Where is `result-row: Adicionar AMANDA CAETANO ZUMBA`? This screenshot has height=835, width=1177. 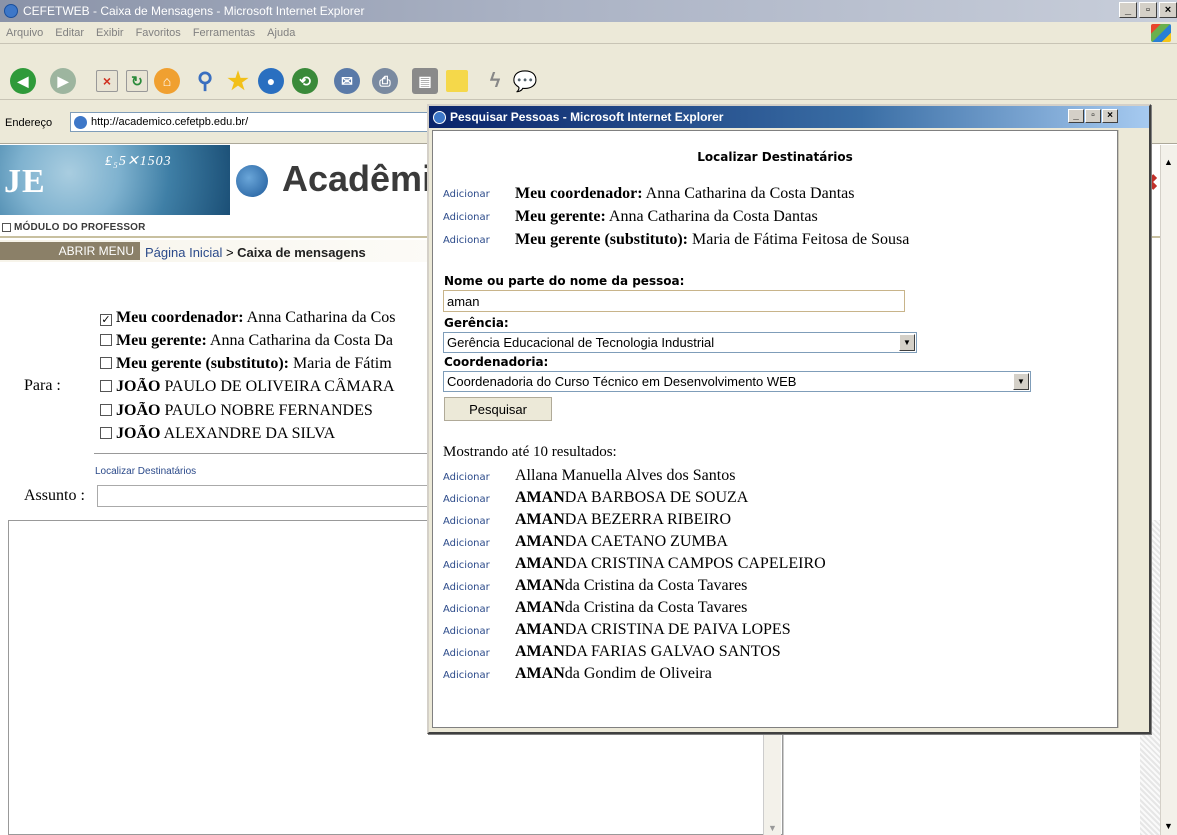 result-row: Adicionar AMANDA CAETANO ZUMBA is located at coordinates (585, 542).